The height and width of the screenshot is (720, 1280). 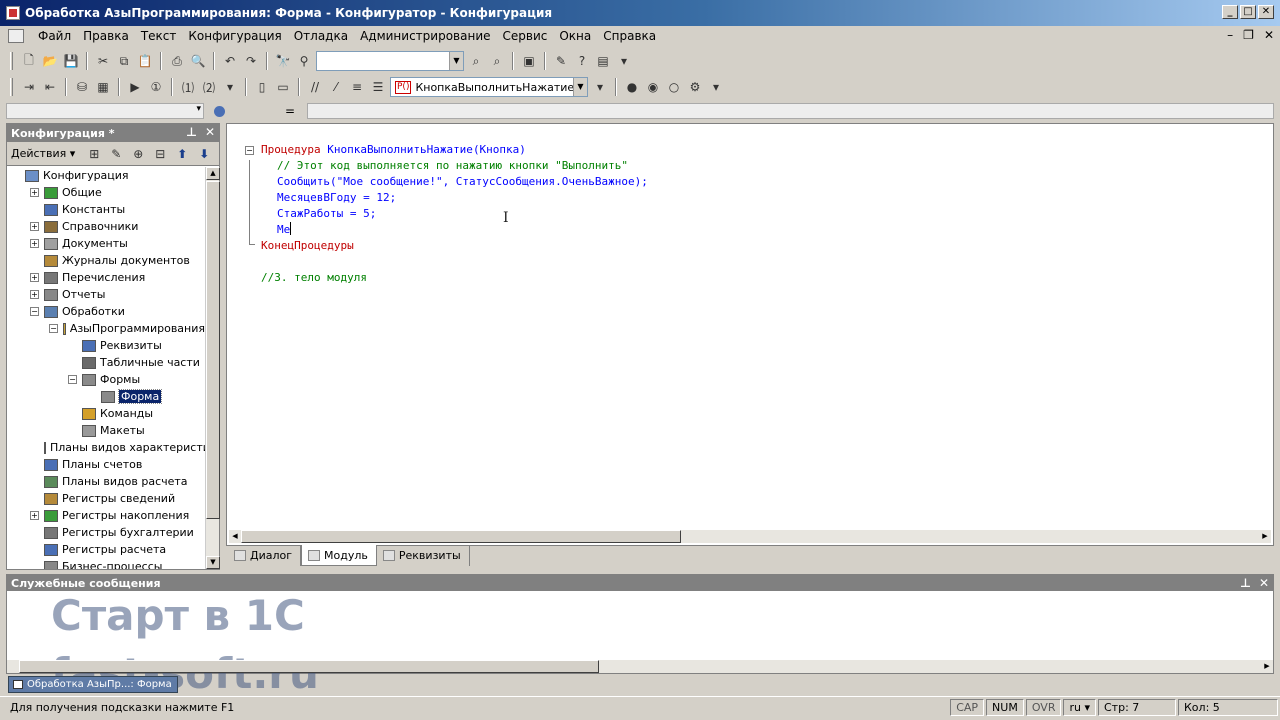 What do you see at coordinates (204, 154) in the screenshot?
I see `move-down-icon: ⬇` at bounding box center [204, 154].